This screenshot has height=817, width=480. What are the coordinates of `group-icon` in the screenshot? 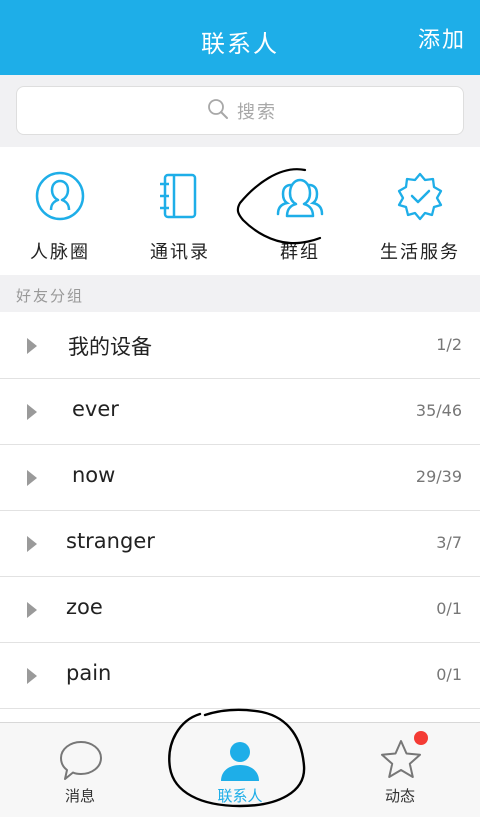 It's located at (300, 198).